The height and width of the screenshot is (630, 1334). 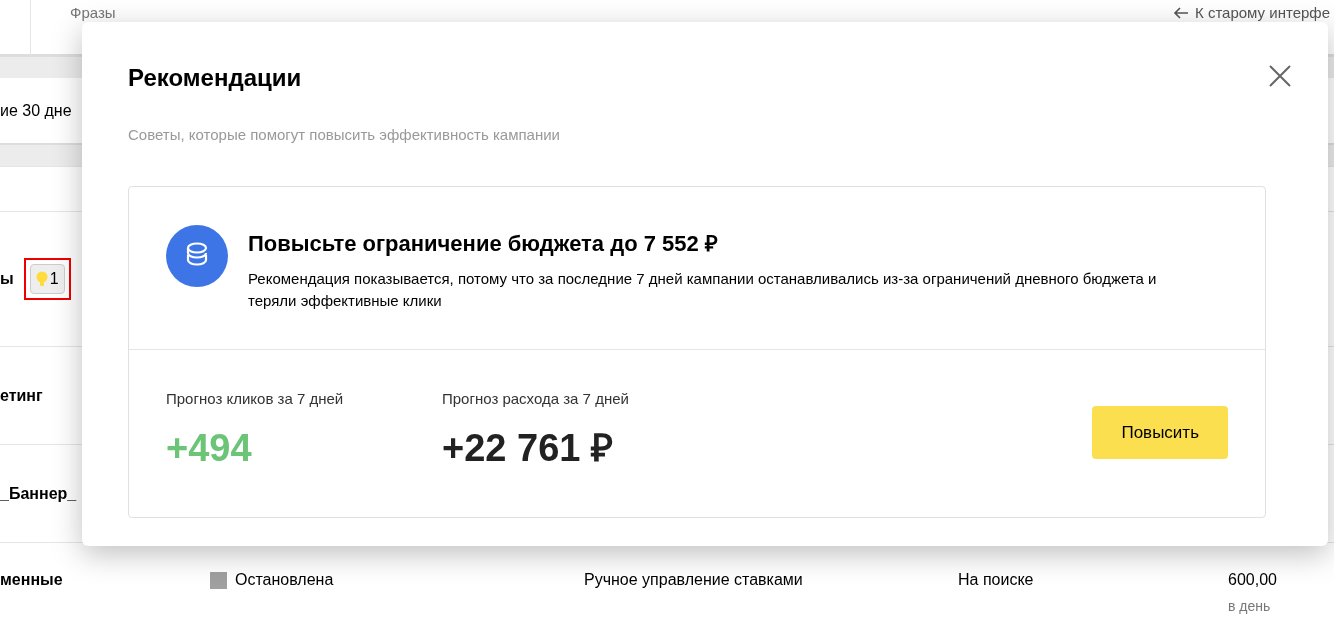 I want to click on coins-icon, so click(x=197, y=255).